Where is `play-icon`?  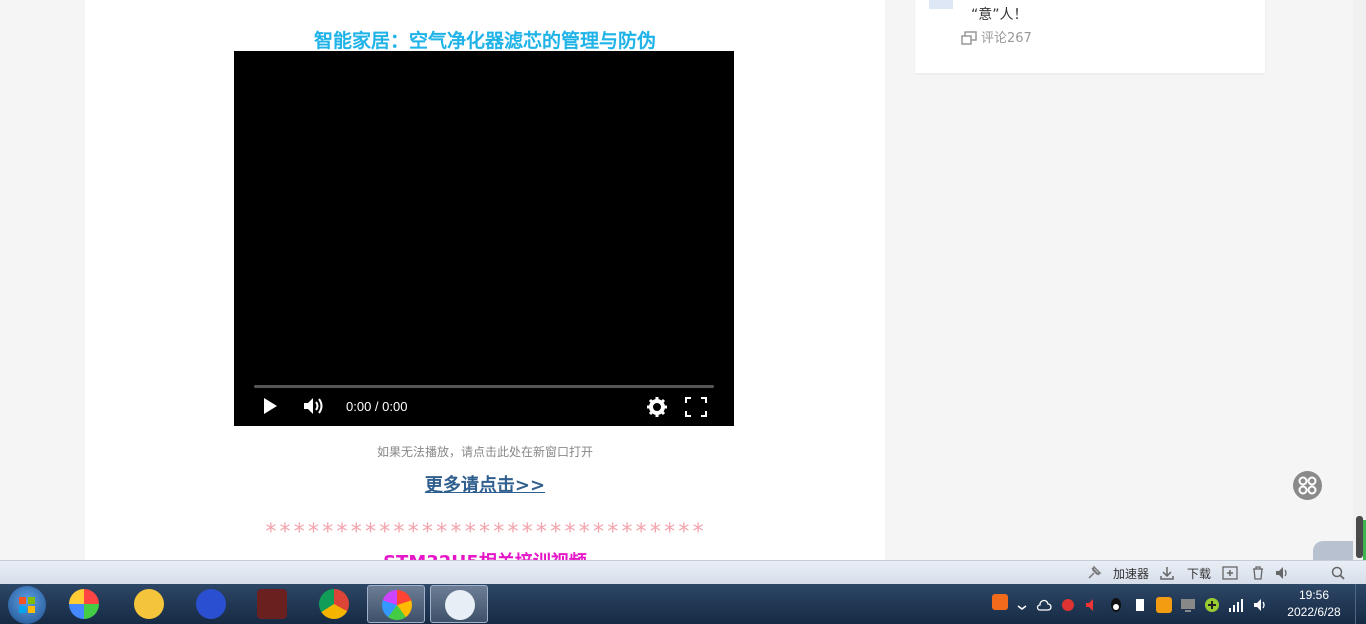
play-icon is located at coordinates (270, 408).